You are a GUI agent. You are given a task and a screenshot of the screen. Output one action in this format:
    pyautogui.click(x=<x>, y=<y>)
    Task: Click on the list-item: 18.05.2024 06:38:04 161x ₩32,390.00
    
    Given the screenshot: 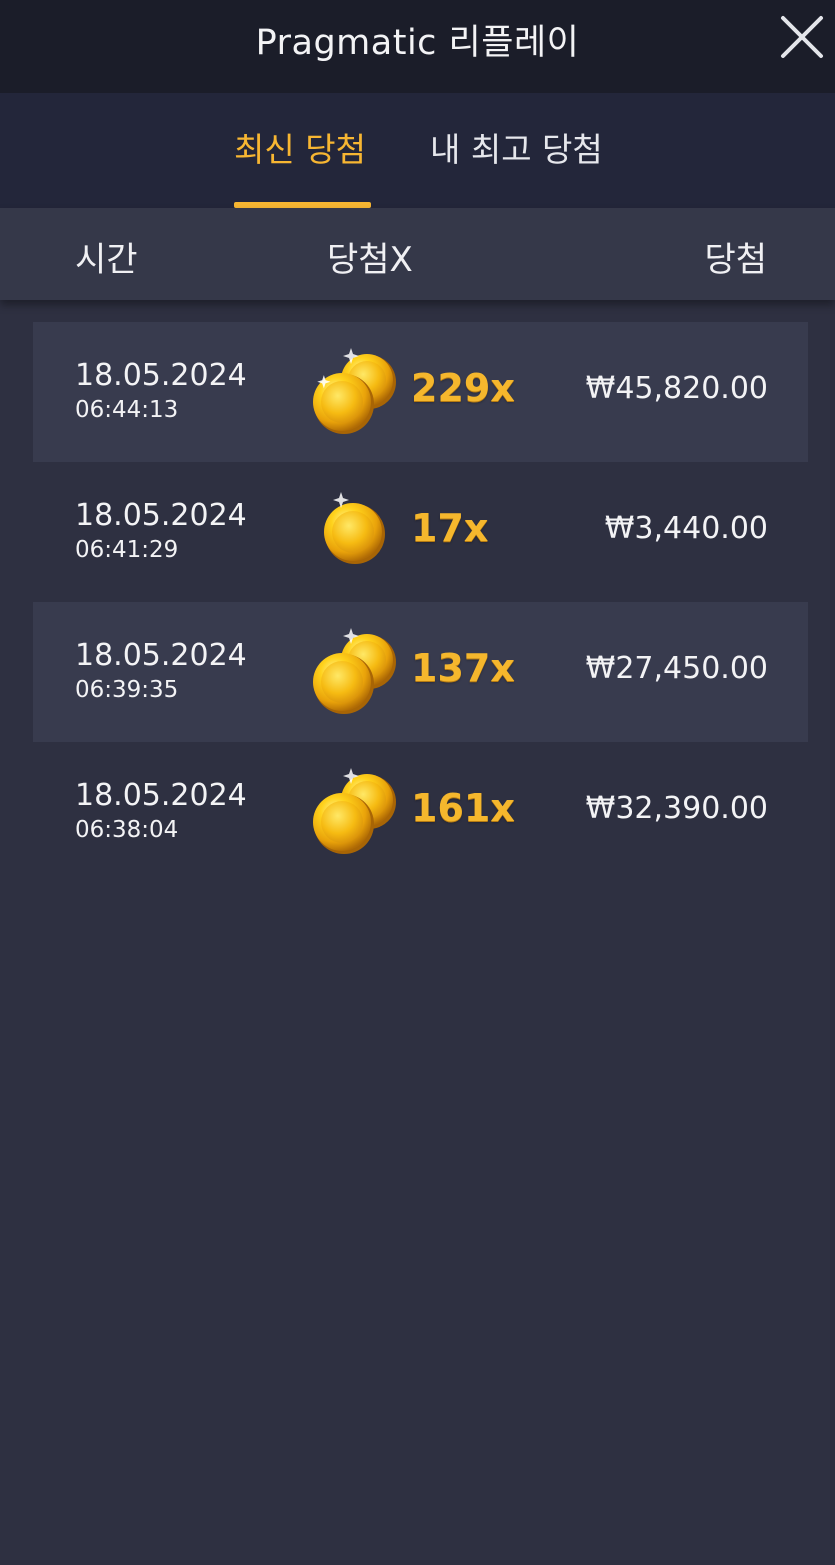 What is the action you would take?
    pyautogui.click(x=420, y=812)
    